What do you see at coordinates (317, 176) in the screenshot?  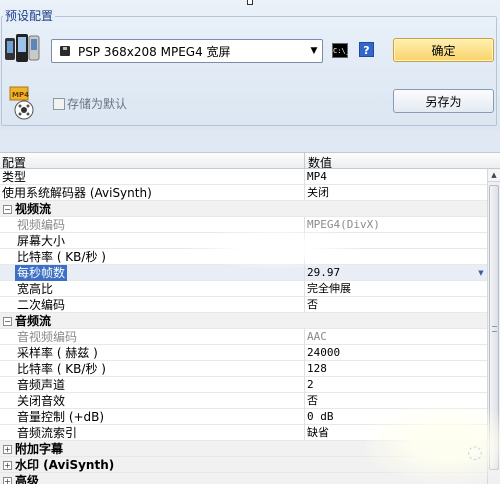 I see `row-value: MP4` at bounding box center [317, 176].